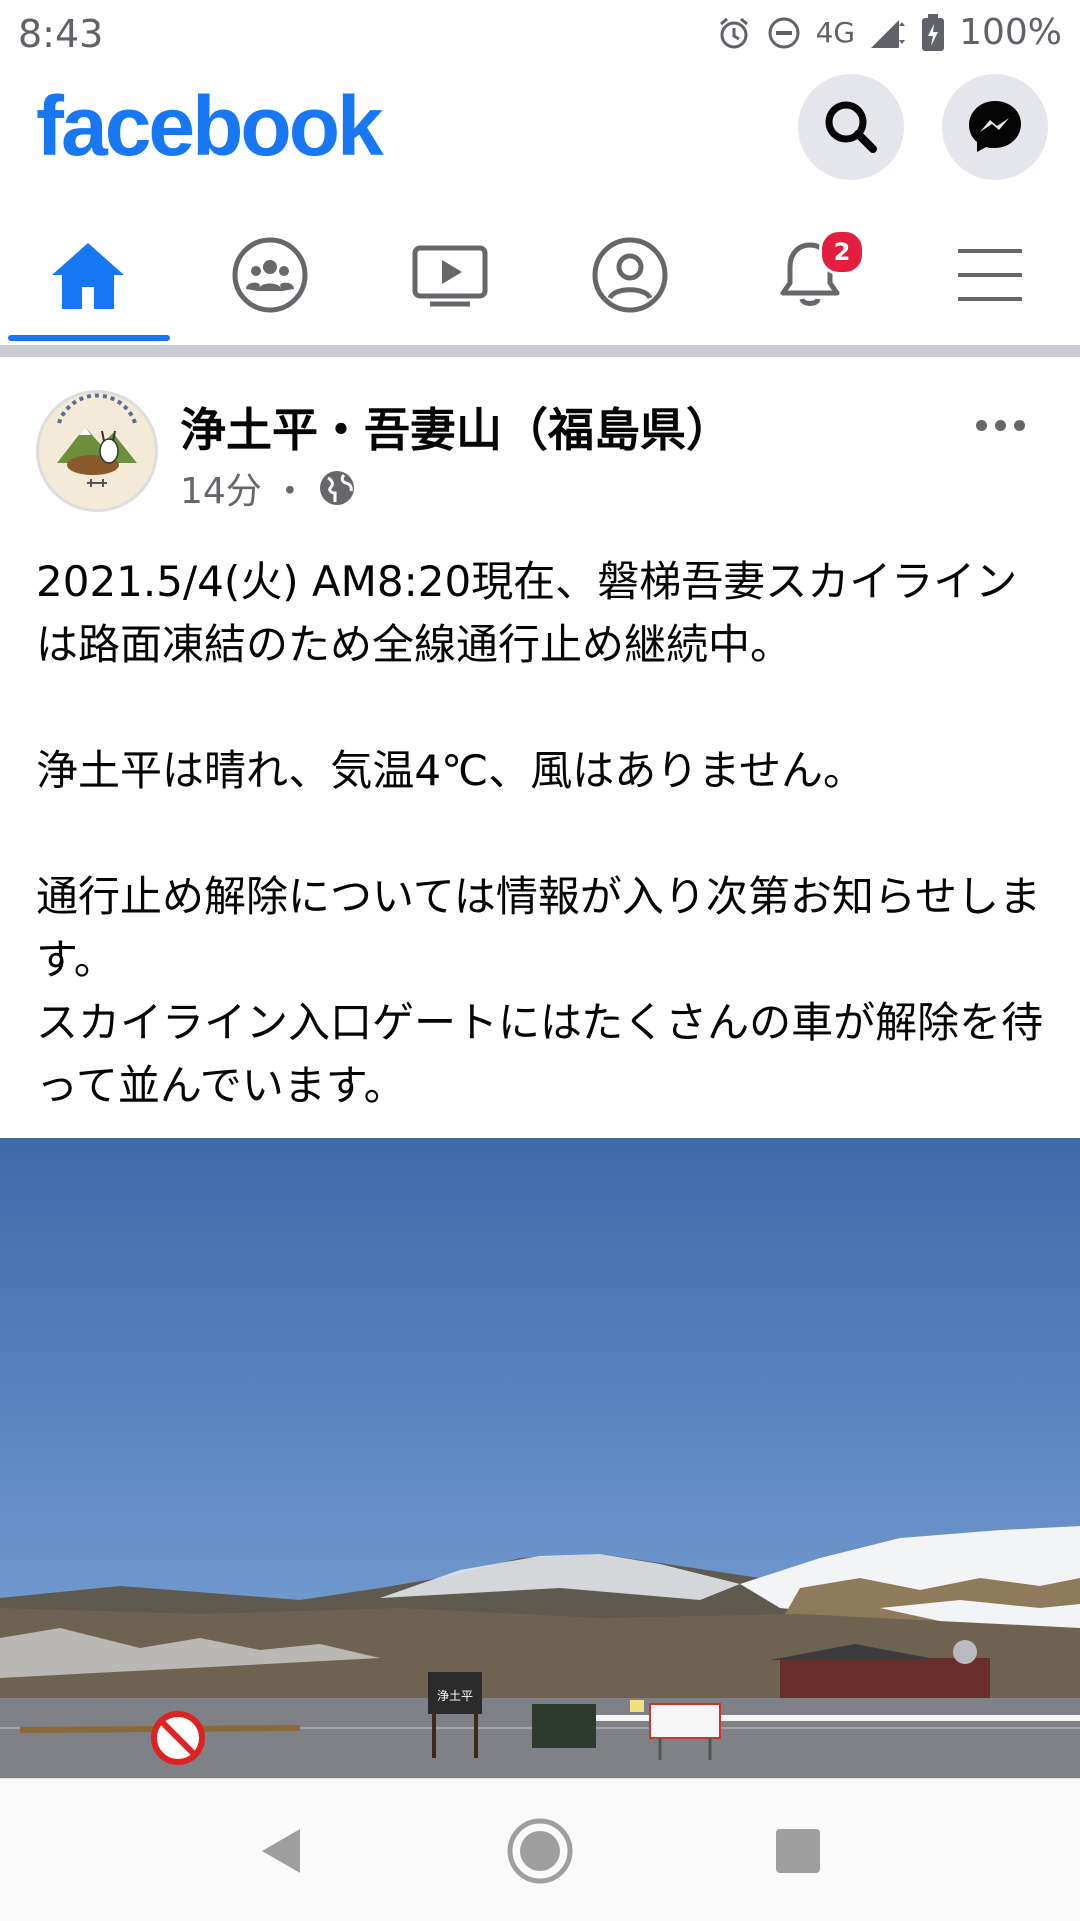 This screenshot has width=1080, height=1921. What do you see at coordinates (933, 32) in the screenshot?
I see `battery-icon` at bounding box center [933, 32].